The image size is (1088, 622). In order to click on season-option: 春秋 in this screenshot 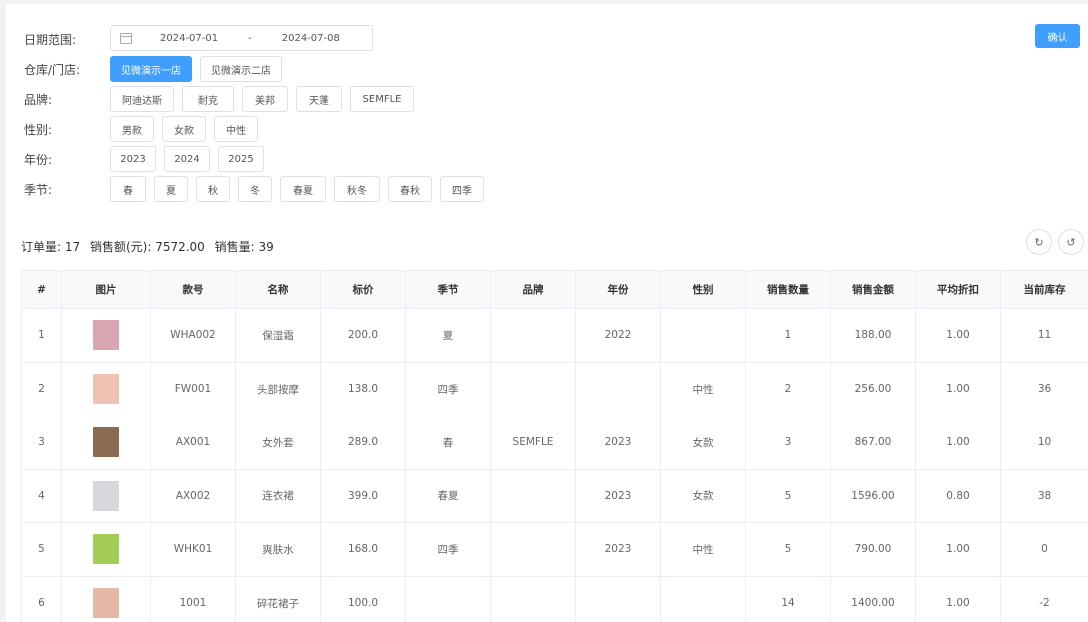, I will do `click(410, 189)`.